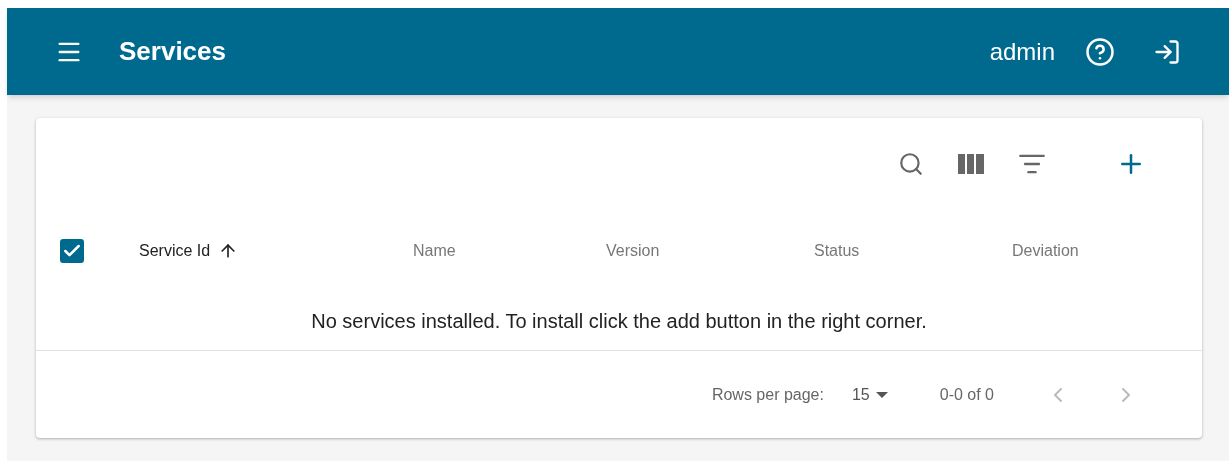 This screenshot has width=1229, height=461. Describe the element at coordinates (1167, 51) in the screenshot. I see `logout-icon` at that location.